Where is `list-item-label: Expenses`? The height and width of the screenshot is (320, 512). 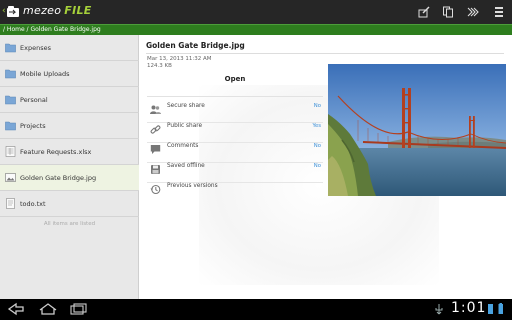
list-item-label: Expenses is located at coordinates (35, 48).